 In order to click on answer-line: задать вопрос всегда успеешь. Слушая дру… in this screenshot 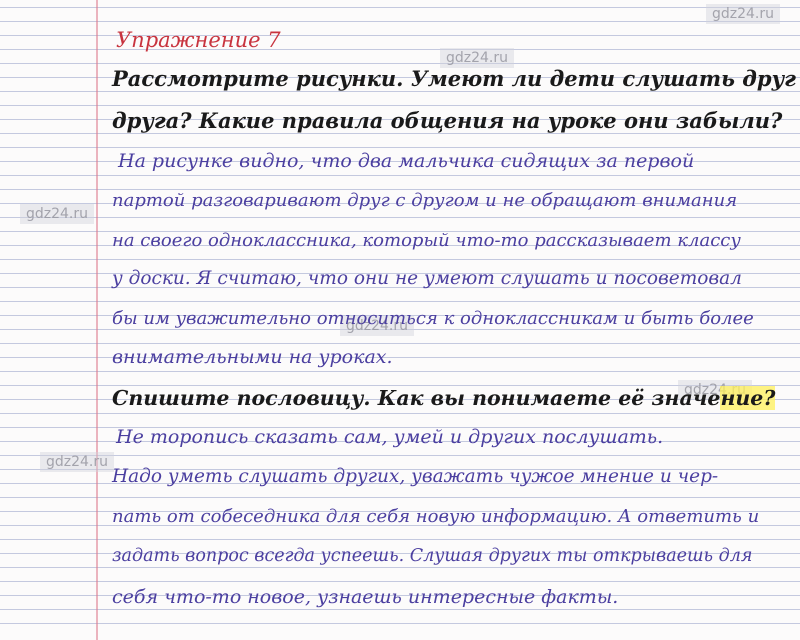, I will do `click(432, 556)`.